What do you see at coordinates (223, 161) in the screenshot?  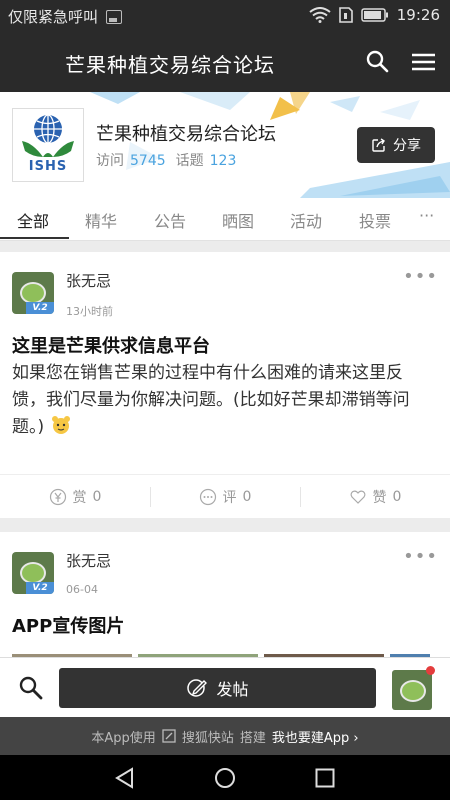 I see `topics-count: 123` at bounding box center [223, 161].